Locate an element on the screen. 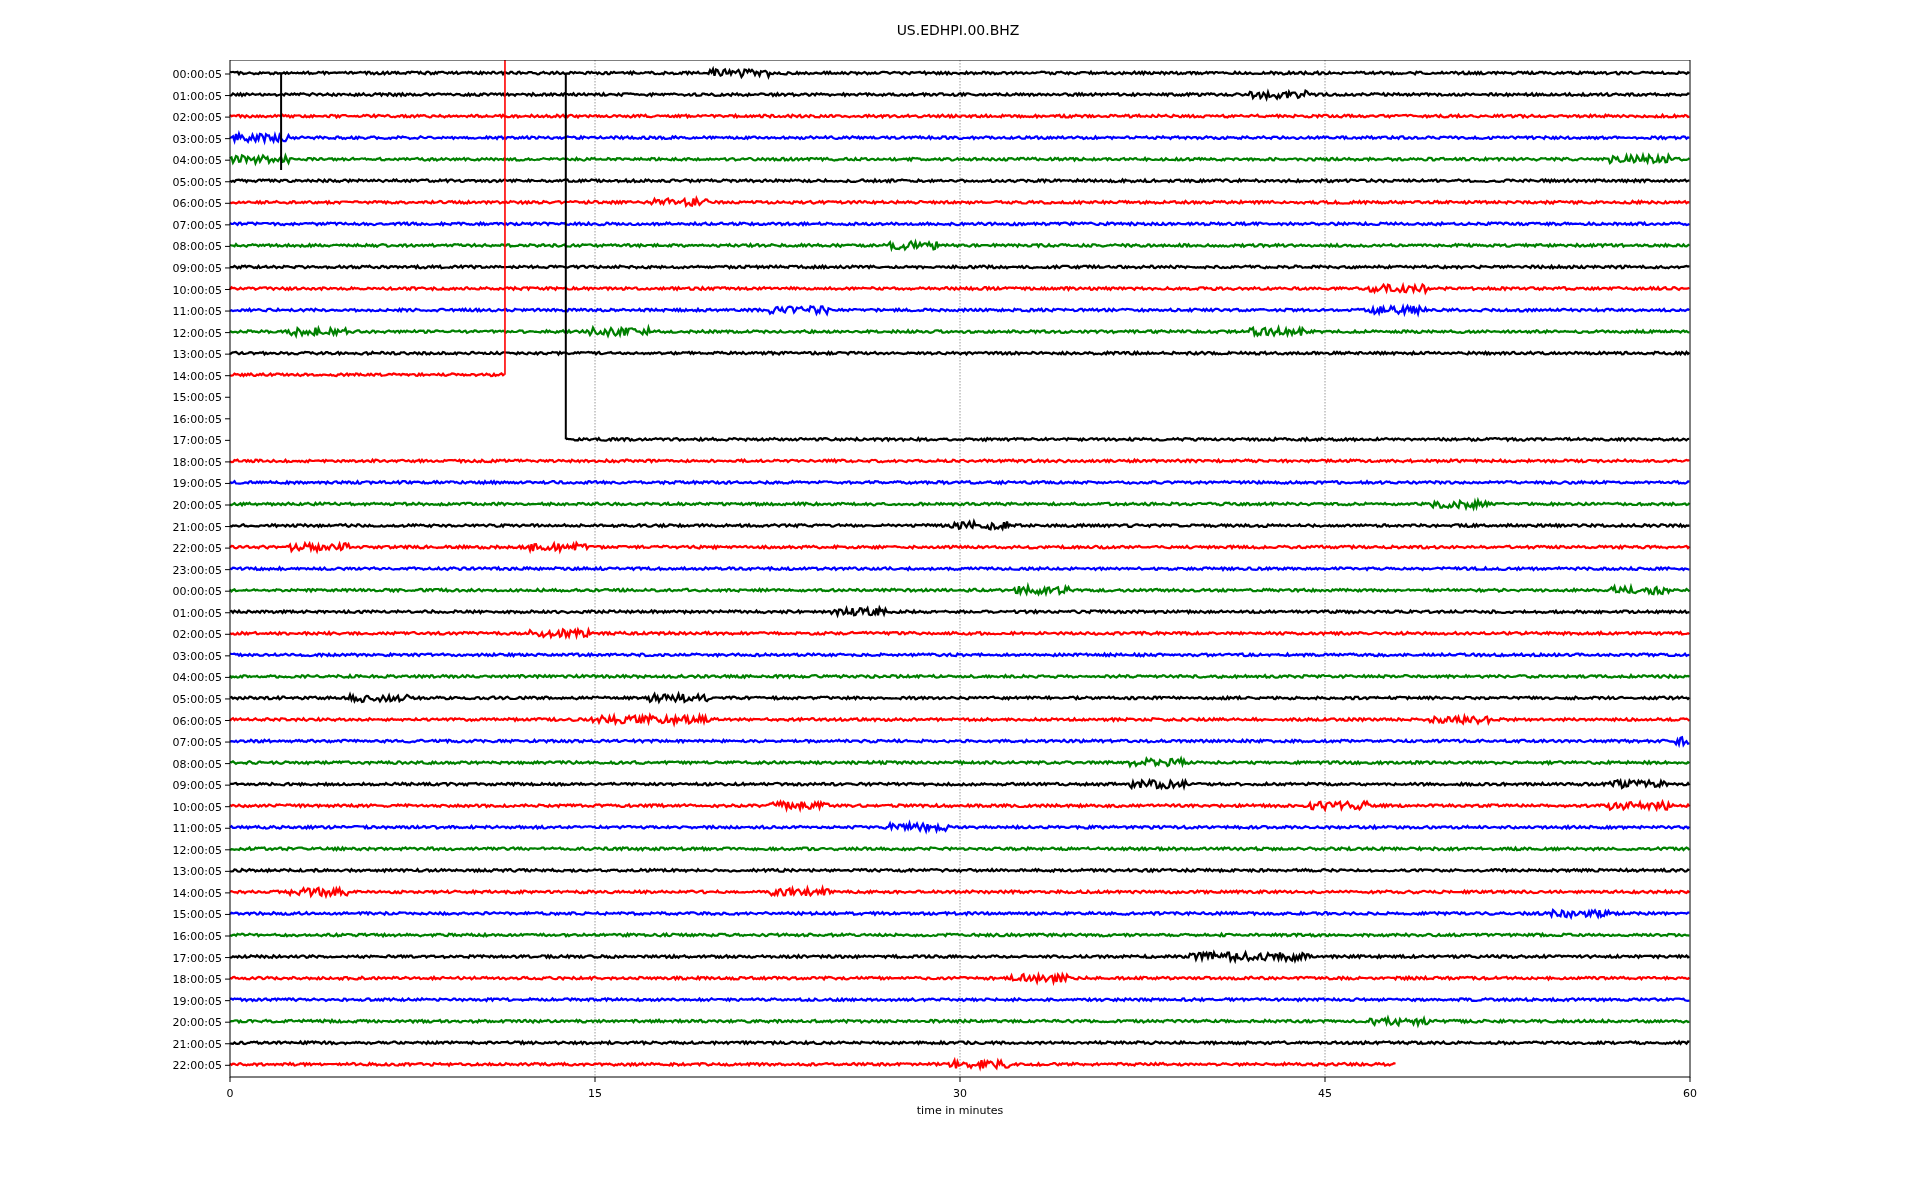 This screenshot has height=1200, width=1920. axis-tick-label: 60 is located at coordinates (1690, 1093).